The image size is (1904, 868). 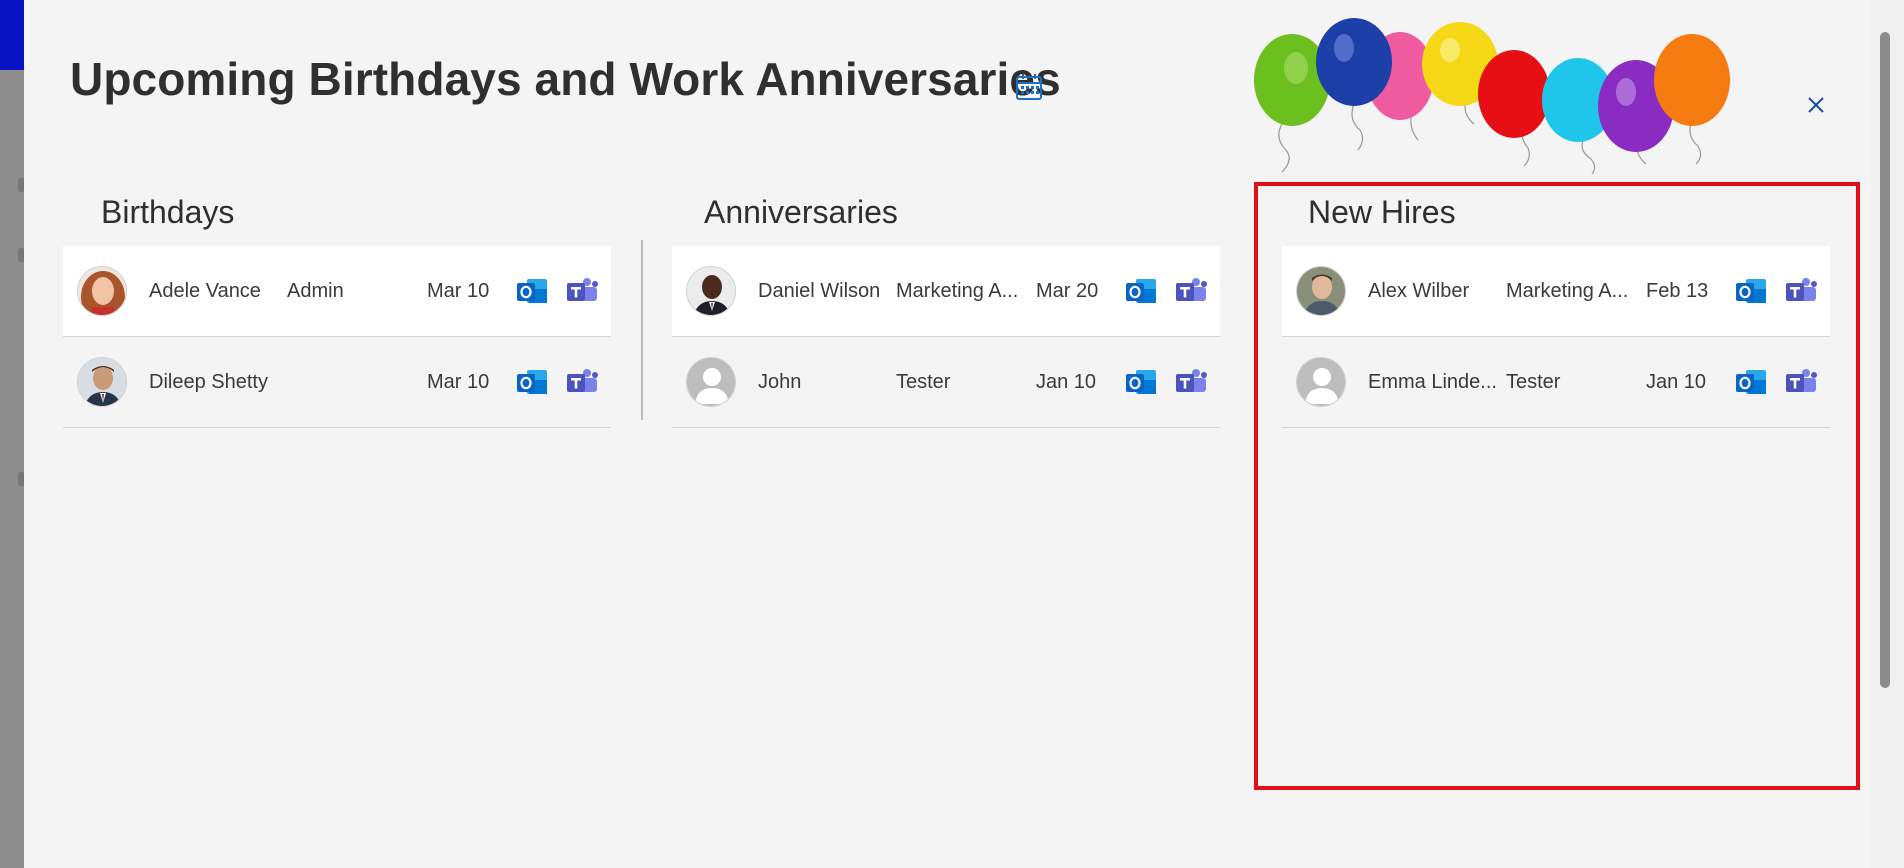 What do you see at coordinates (208, 382) in the screenshot?
I see `person-name: Dileep Shetty` at bounding box center [208, 382].